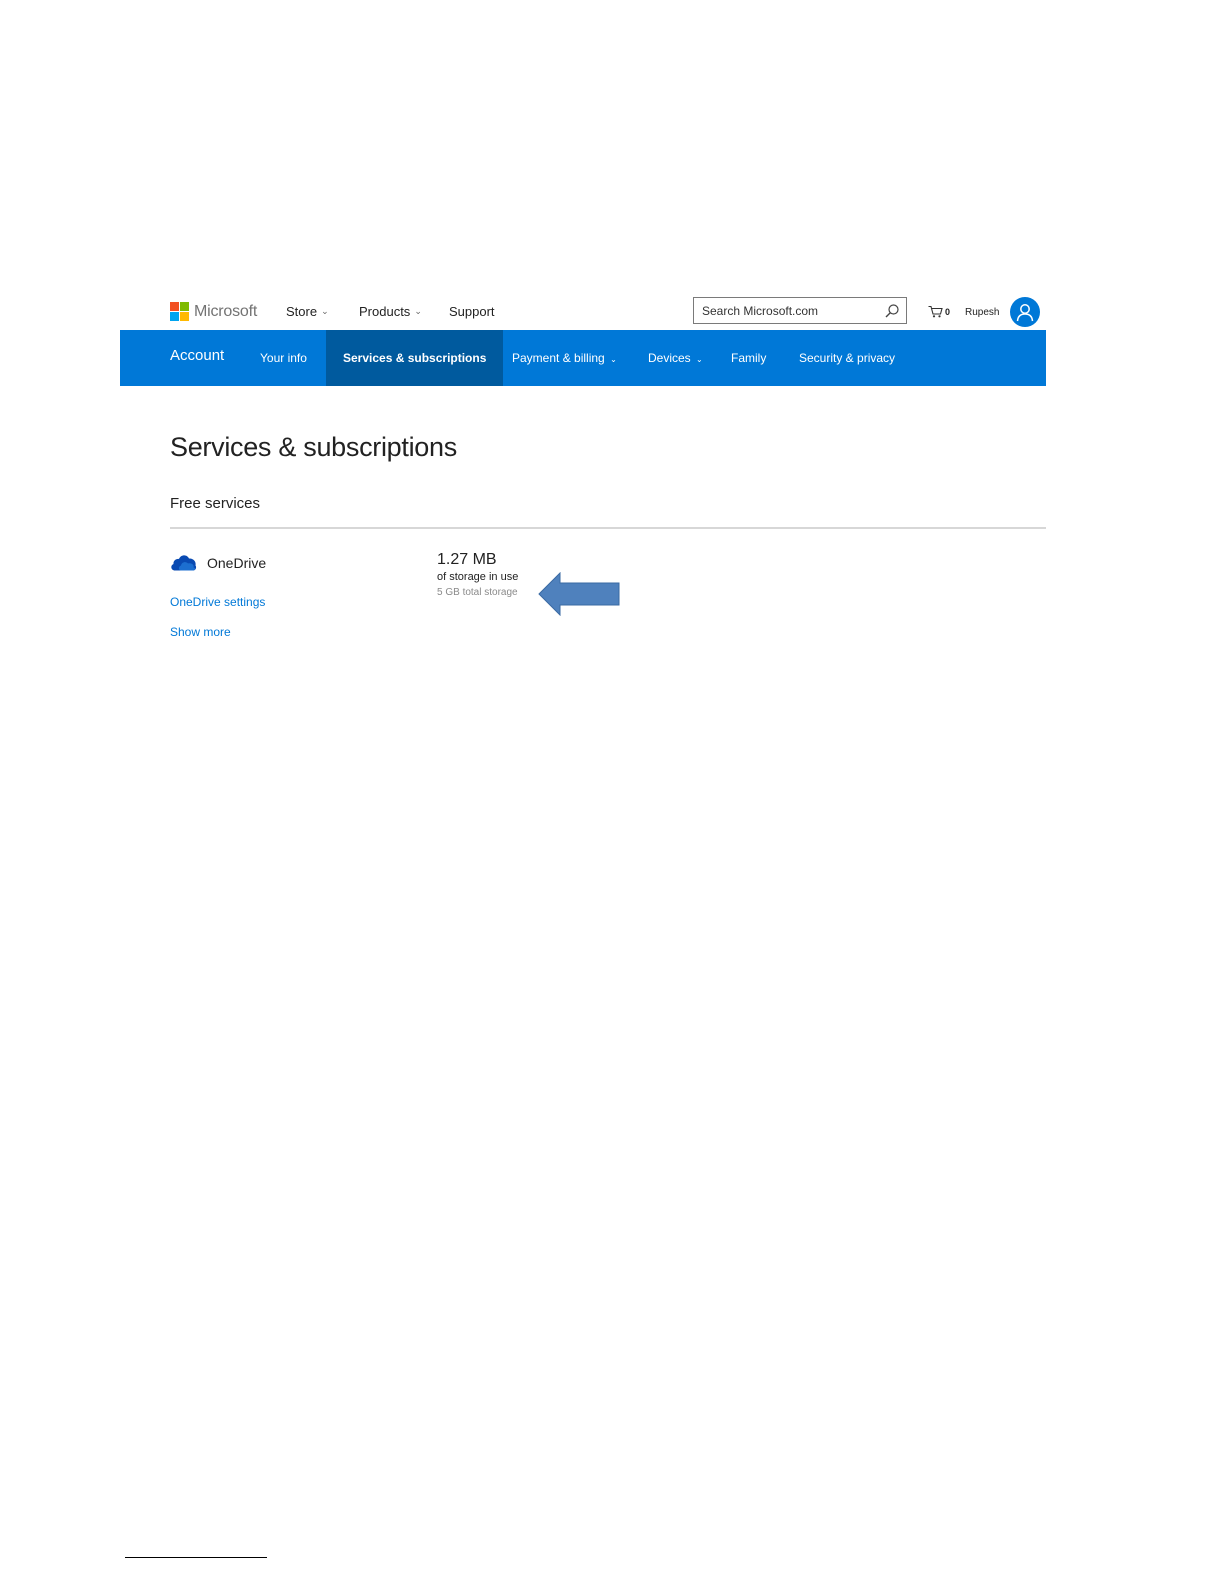 This screenshot has width=1225, height=1585. I want to click on storage-used-value: 1.27 MB, so click(467, 559).